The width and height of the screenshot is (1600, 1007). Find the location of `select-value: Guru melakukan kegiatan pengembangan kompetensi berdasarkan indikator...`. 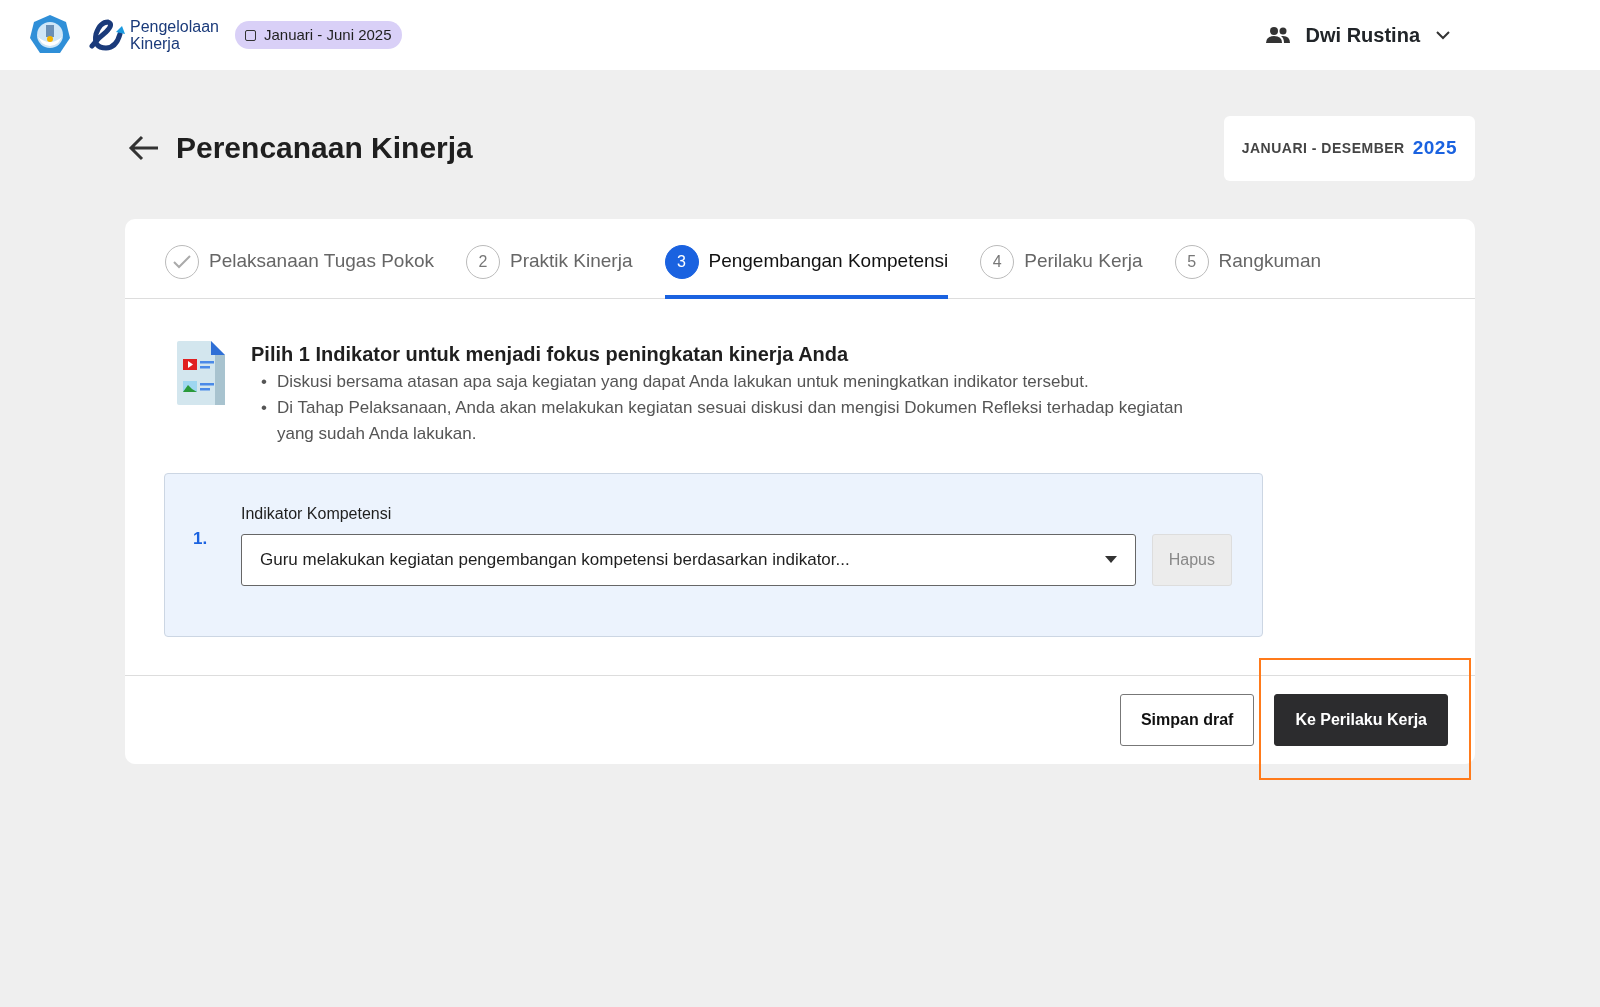

select-value: Guru melakukan kegiatan pengembangan kompetensi berdasarkan indikator... is located at coordinates (555, 559).